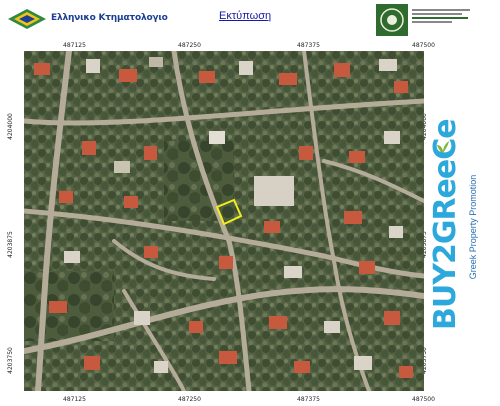 The height and width of the screenshot is (406, 500). I want to click on bottom-tick-label: 487500, so click(423, 399).